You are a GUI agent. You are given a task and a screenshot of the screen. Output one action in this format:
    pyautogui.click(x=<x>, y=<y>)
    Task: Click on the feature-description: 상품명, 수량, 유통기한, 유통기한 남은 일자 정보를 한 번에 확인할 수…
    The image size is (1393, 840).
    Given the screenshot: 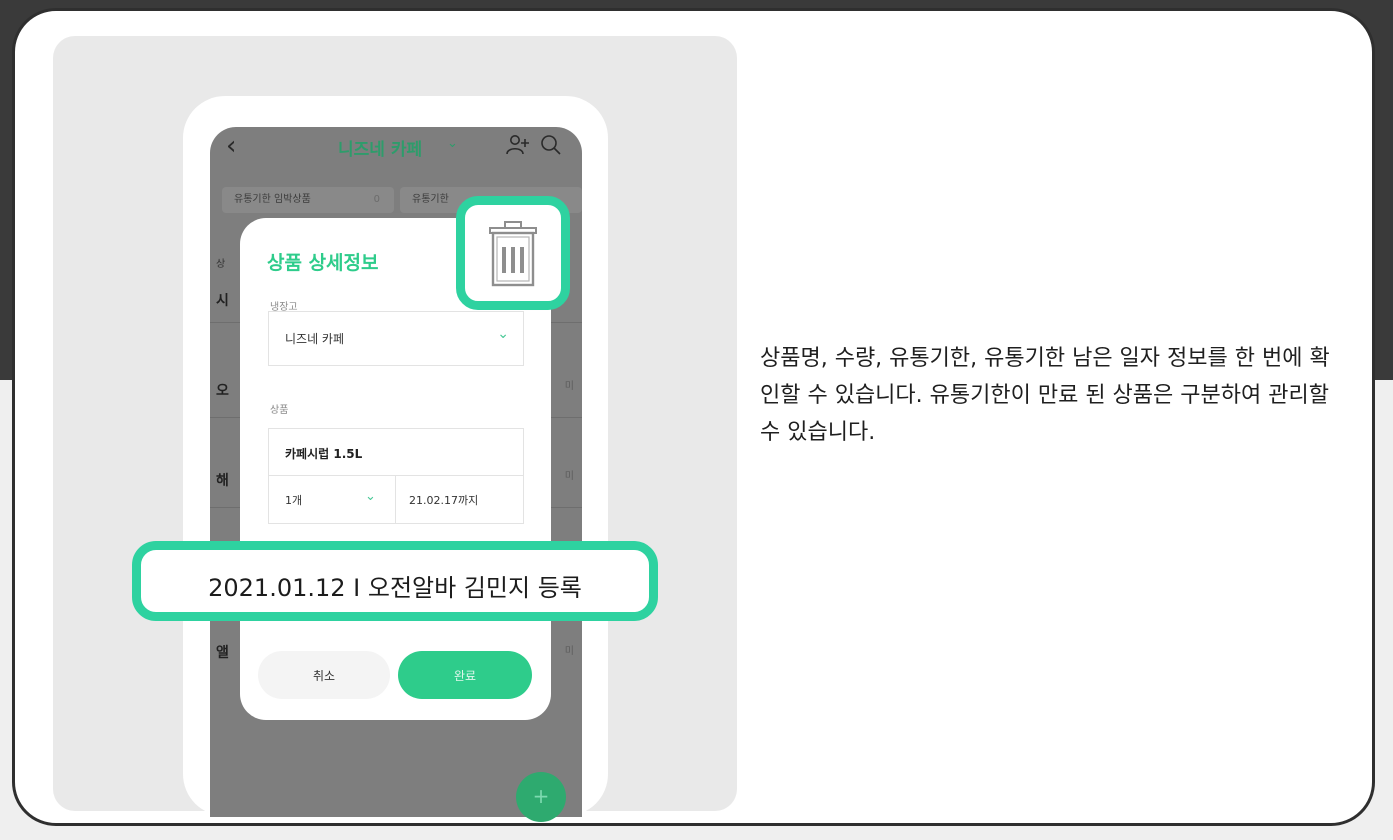 What is the action you would take?
    pyautogui.click(x=1045, y=395)
    